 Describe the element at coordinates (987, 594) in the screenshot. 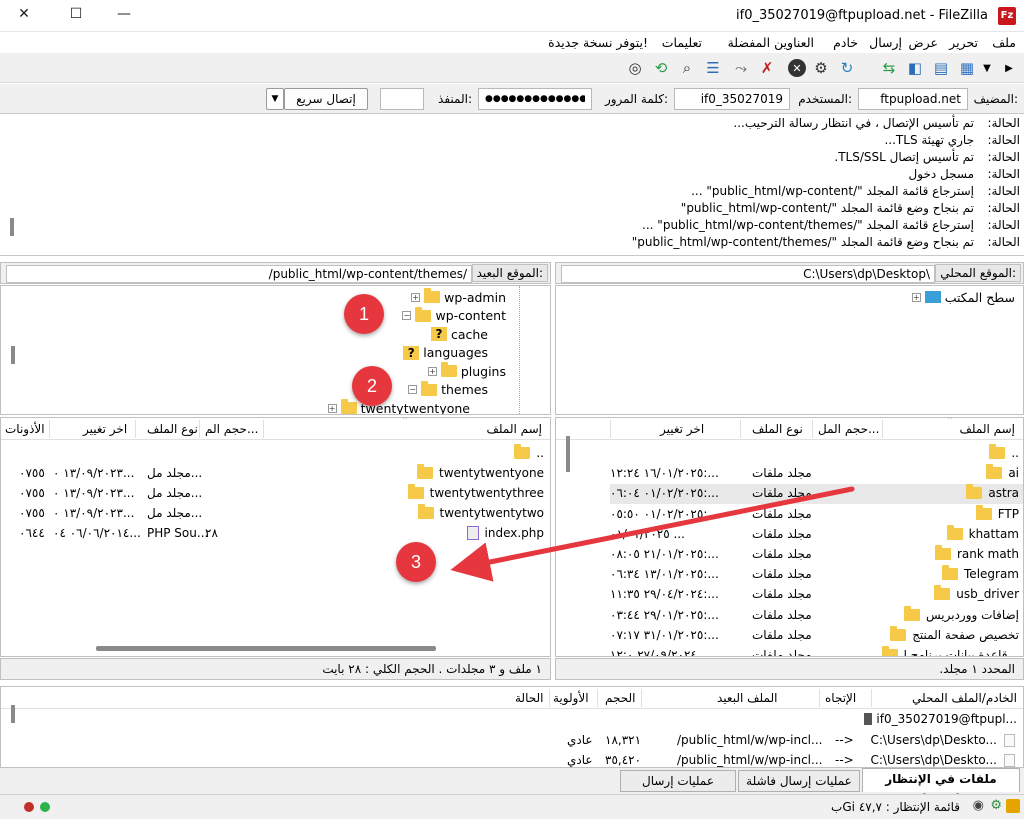

I see `local-file-name: usb_driver` at that location.